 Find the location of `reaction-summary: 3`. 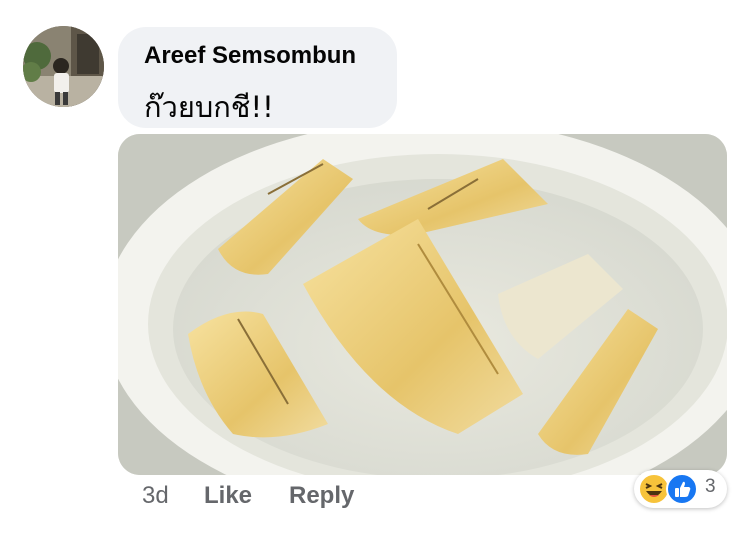

reaction-summary: 3 is located at coordinates (680, 489).